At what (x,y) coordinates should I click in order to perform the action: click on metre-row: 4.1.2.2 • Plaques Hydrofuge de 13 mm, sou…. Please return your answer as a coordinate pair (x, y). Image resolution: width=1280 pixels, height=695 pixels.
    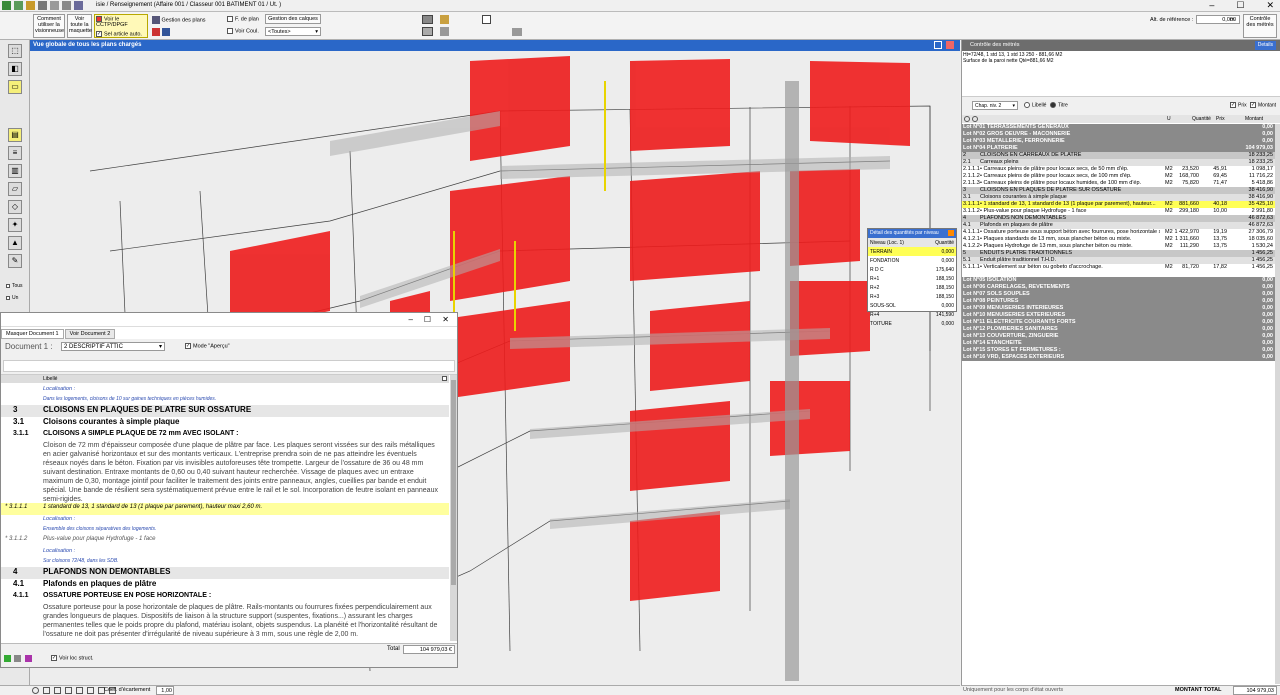
    Looking at the image, I should click on (1118, 246).